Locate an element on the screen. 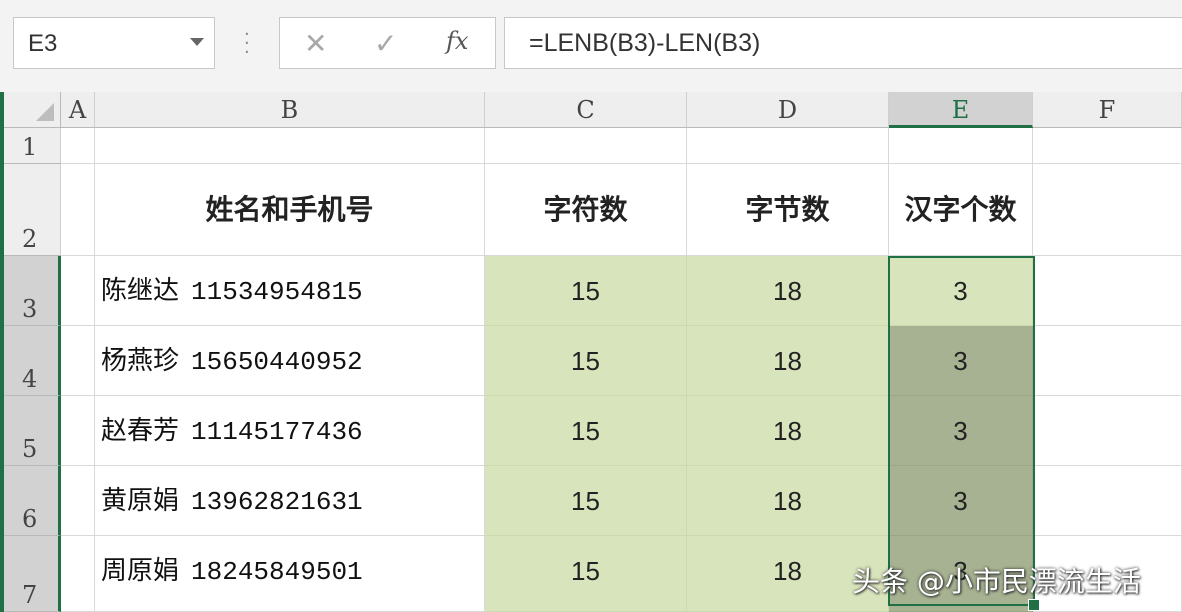  row-header-2: 2 is located at coordinates (32, 210).